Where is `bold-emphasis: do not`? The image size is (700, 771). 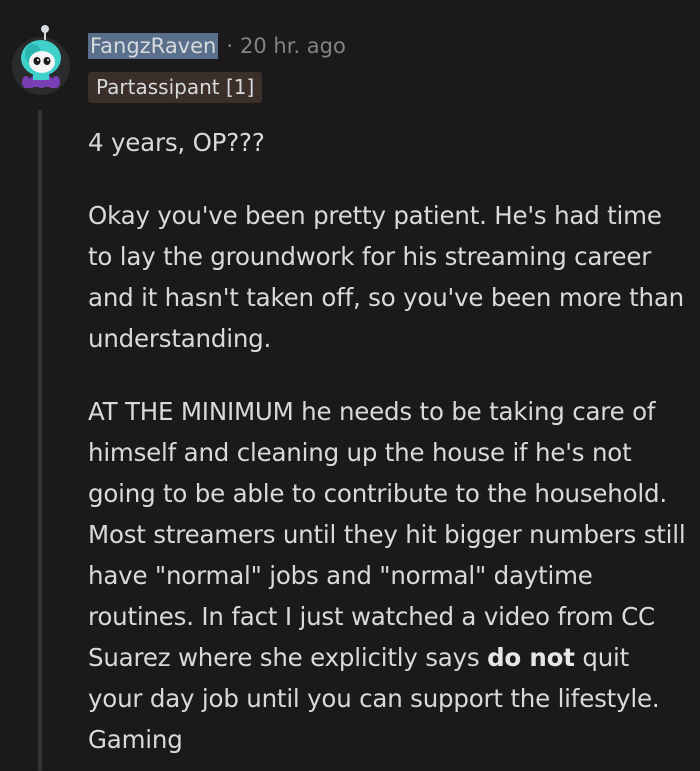
bold-emphasis: do not is located at coordinates (531, 657).